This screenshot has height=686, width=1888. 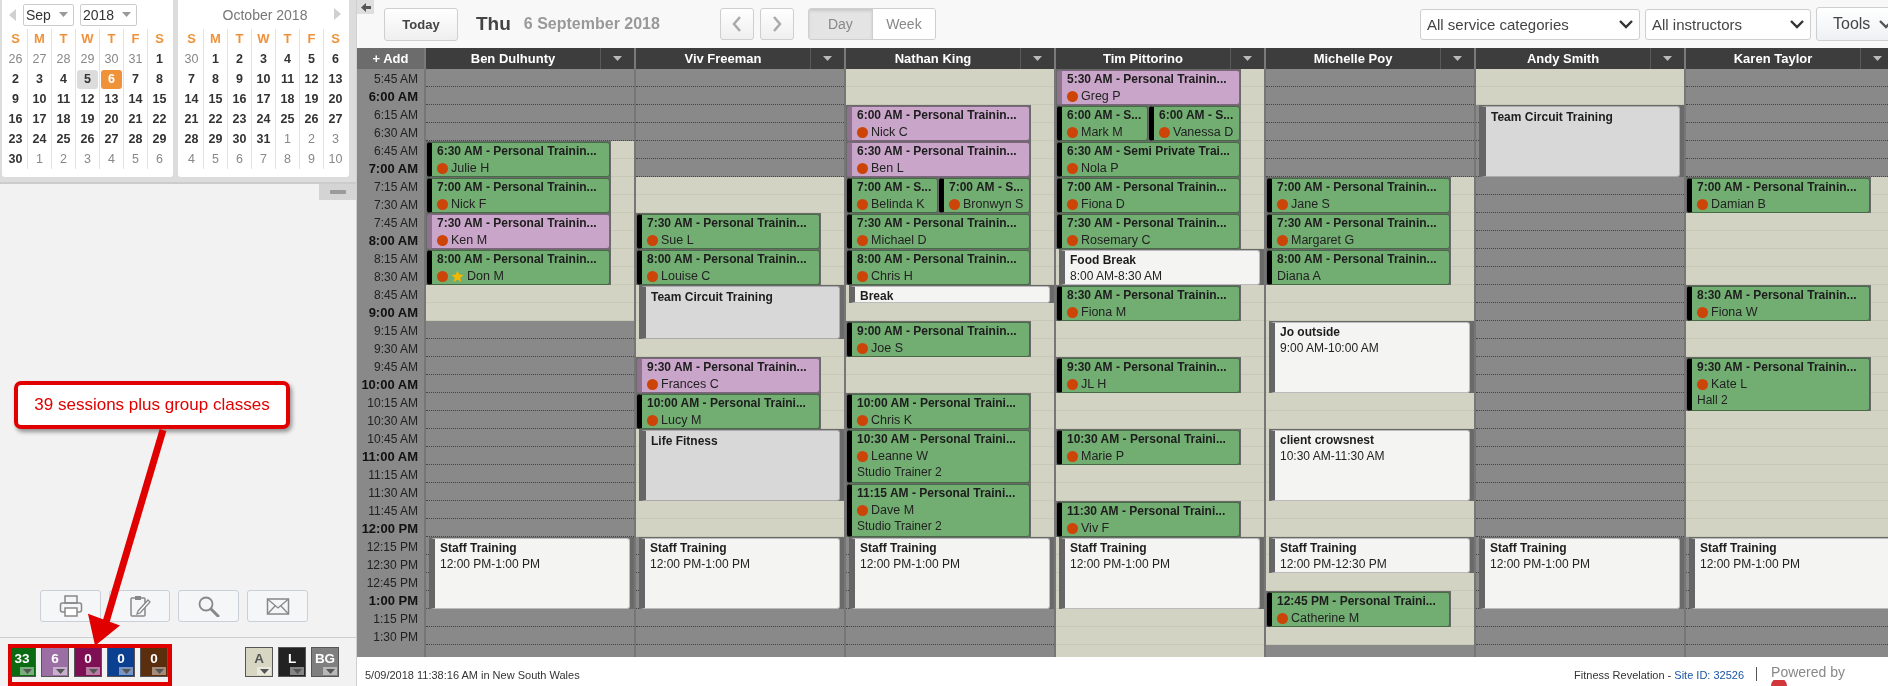 What do you see at coordinates (1579, 141) in the screenshot?
I see `class-card: Team Circuit Training` at bounding box center [1579, 141].